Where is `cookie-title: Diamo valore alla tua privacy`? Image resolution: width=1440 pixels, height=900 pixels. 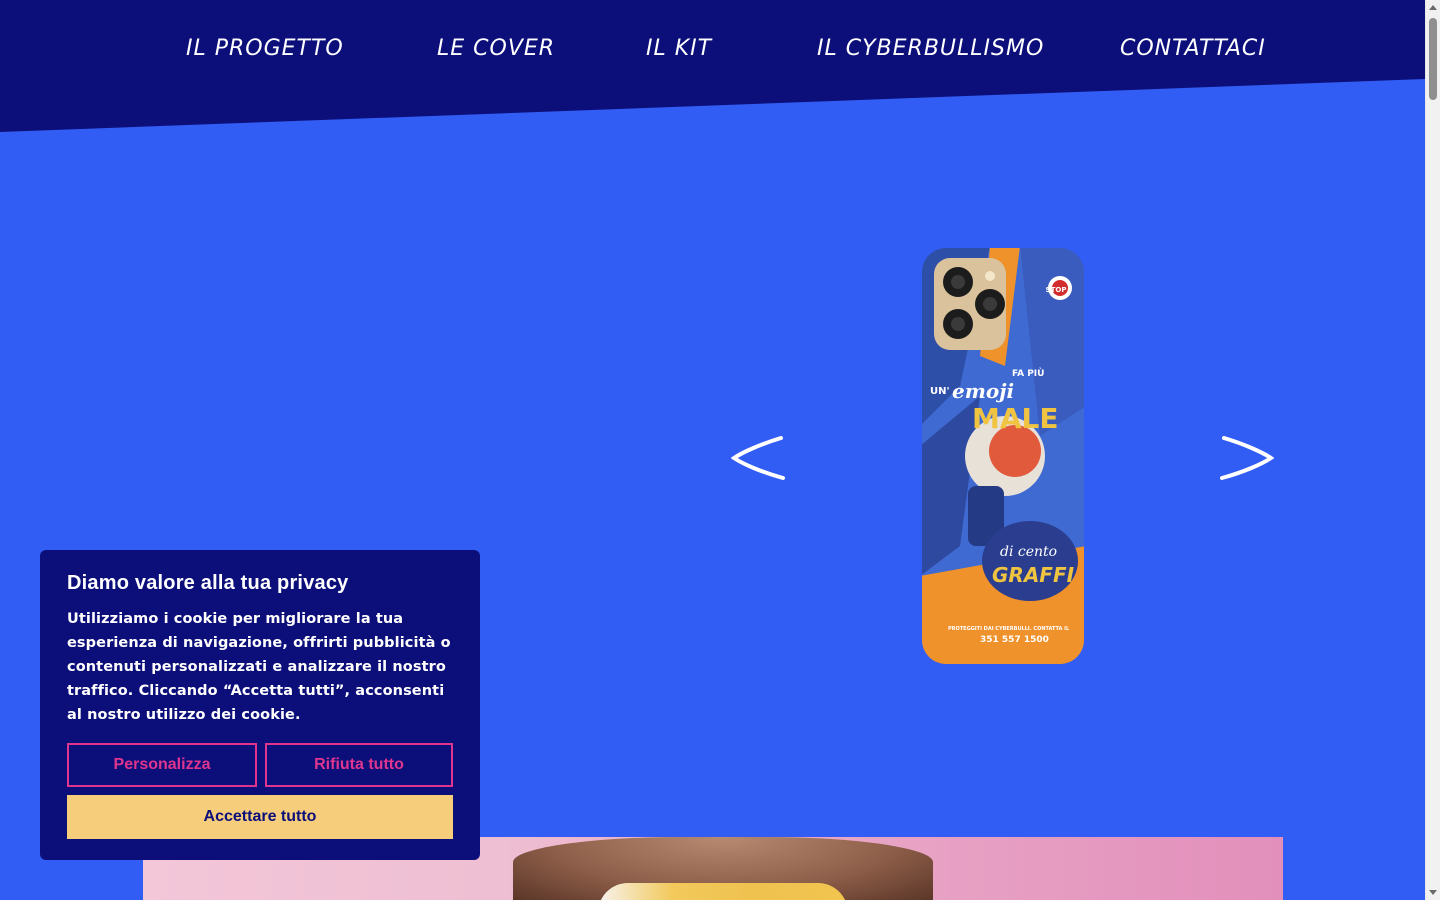
cookie-title: Diamo valore alla tua privacy is located at coordinates (208, 583).